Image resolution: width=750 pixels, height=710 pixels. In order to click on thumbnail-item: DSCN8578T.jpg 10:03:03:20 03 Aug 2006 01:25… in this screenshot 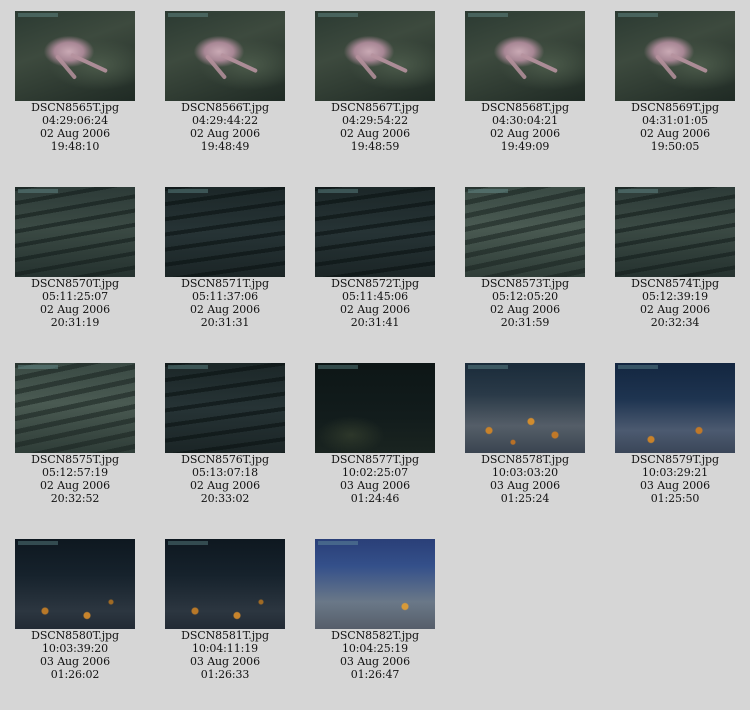, I will do `click(525, 440)`.